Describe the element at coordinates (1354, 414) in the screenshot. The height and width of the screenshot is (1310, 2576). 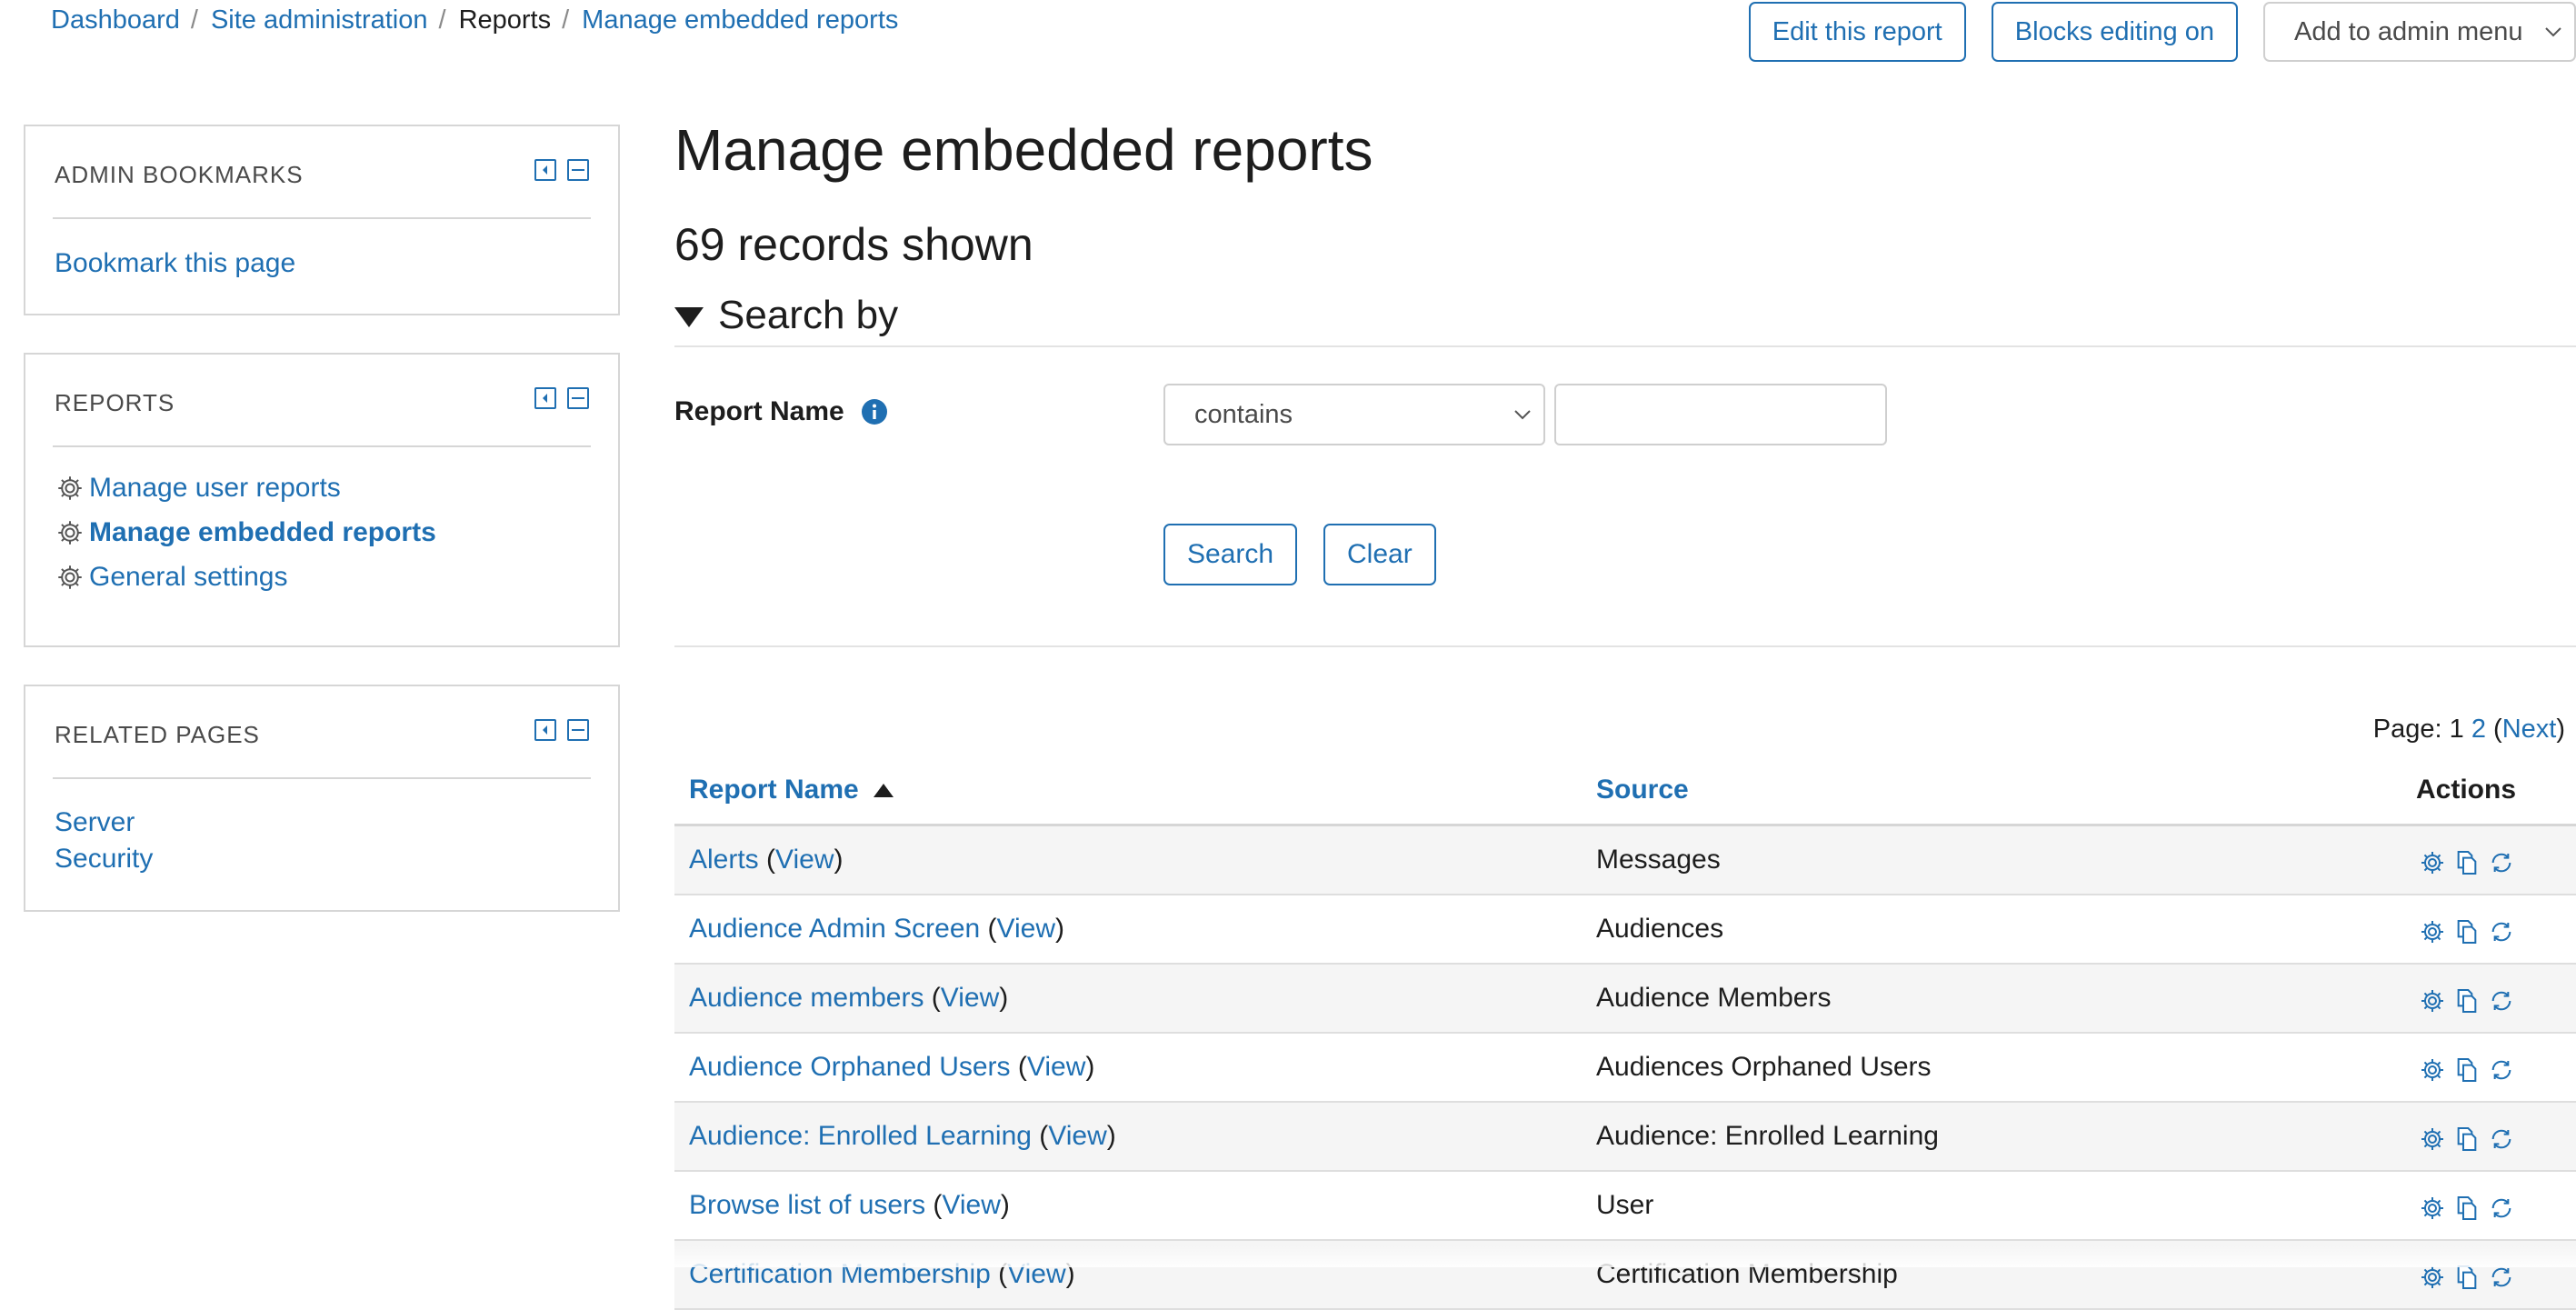
I see `operator-select: contains` at that location.